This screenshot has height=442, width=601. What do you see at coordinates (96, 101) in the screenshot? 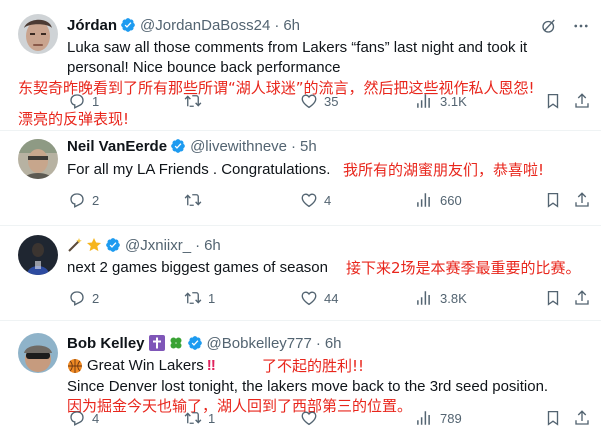
I see `reply-count: 1` at bounding box center [96, 101].